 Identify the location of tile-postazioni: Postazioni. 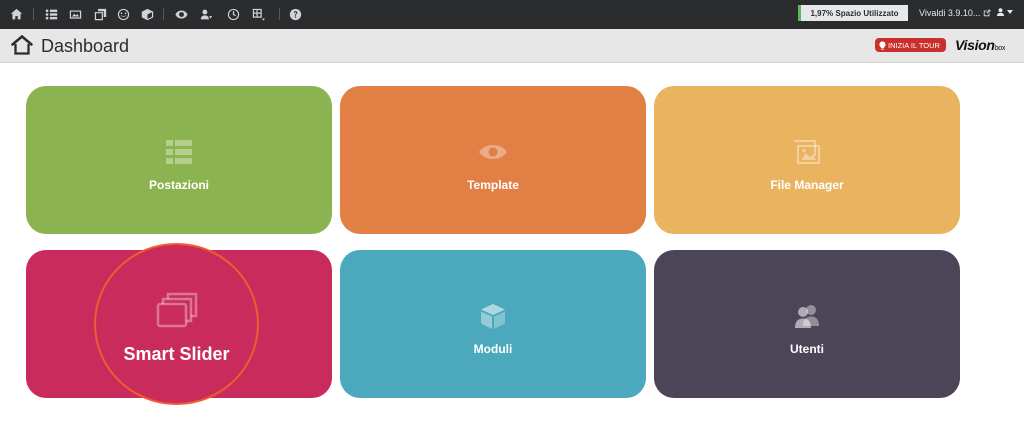
(179, 160).